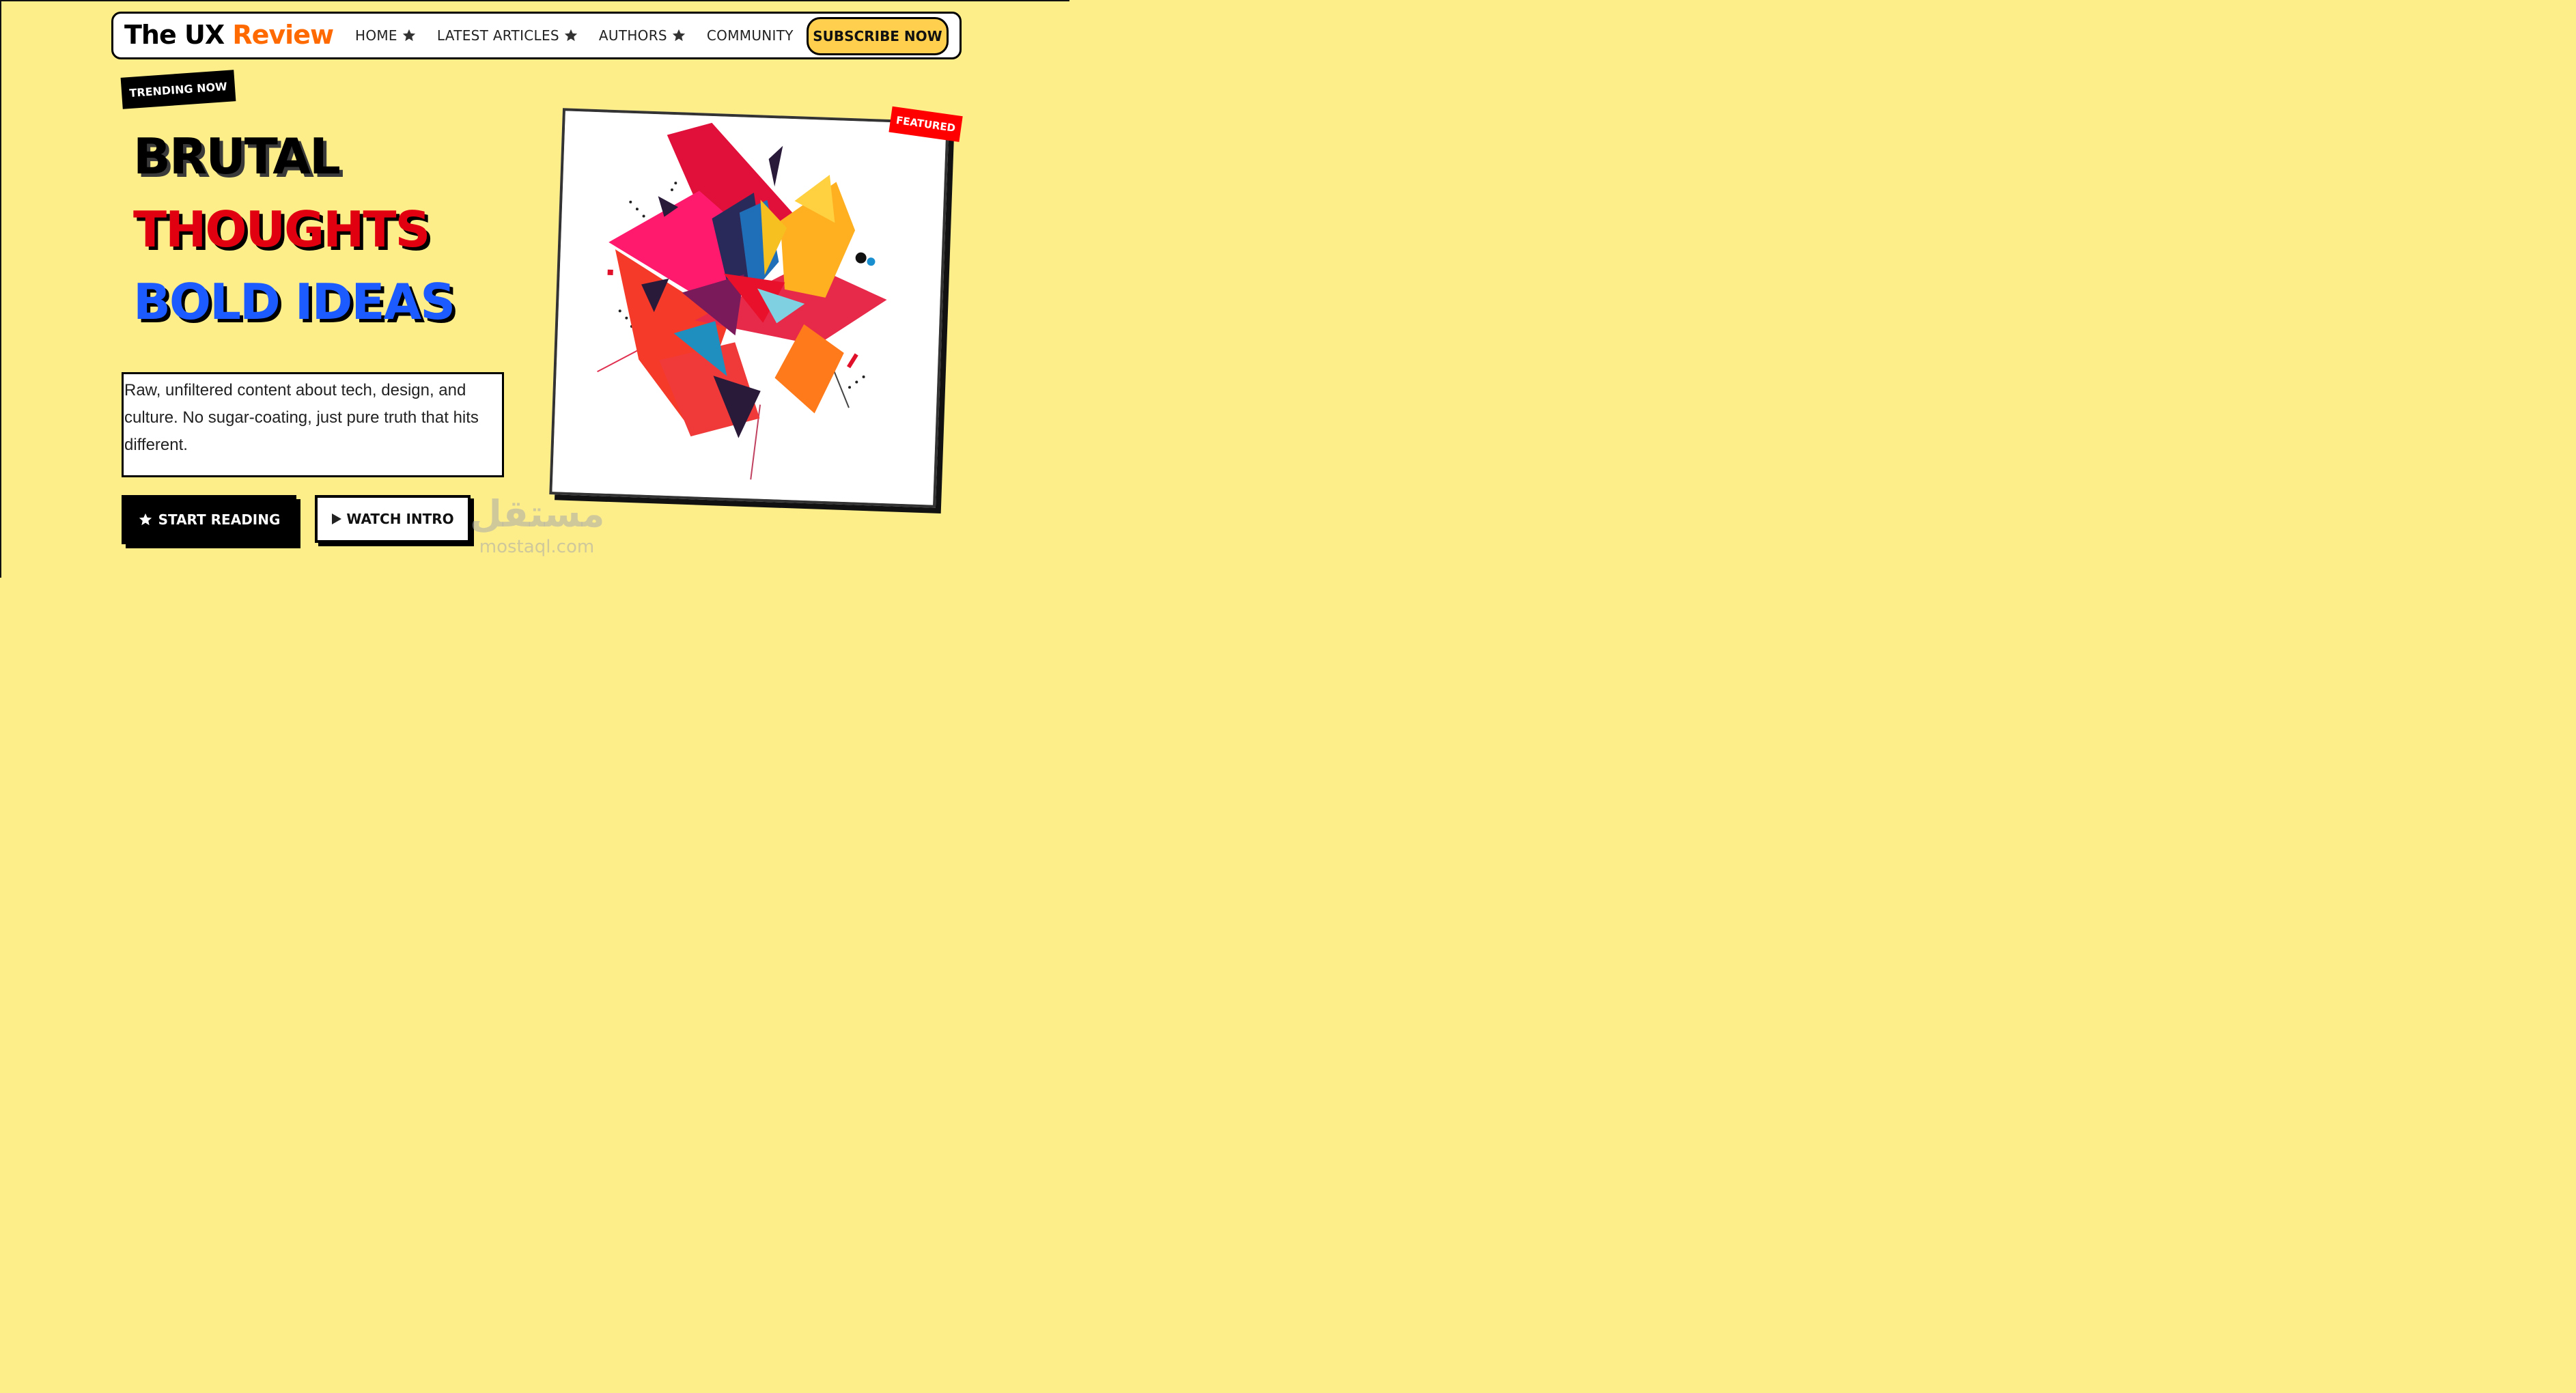 The height and width of the screenshot is (1393, 2576). What do you see at coordinates (178, 35) in the screenshot?
I see `logo-text: The UX` at bounding box center [178, 35].